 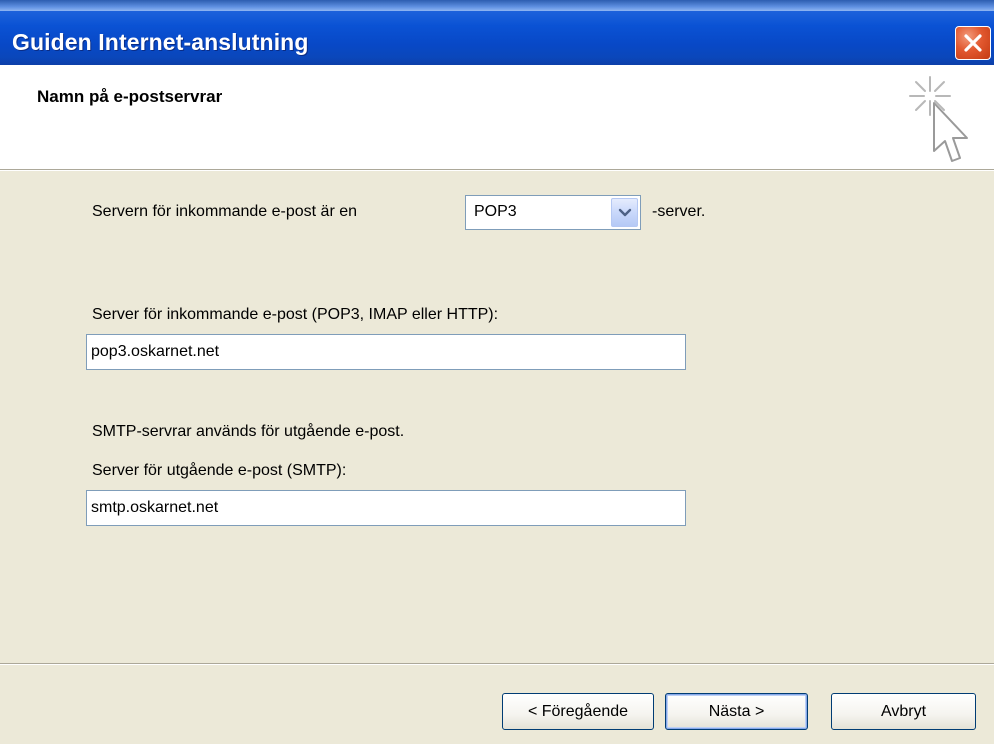 What do you see at coordinates (495, 211) in the screenshot?
I see `server-type-value: POP3` at bounding box center [495, 211].